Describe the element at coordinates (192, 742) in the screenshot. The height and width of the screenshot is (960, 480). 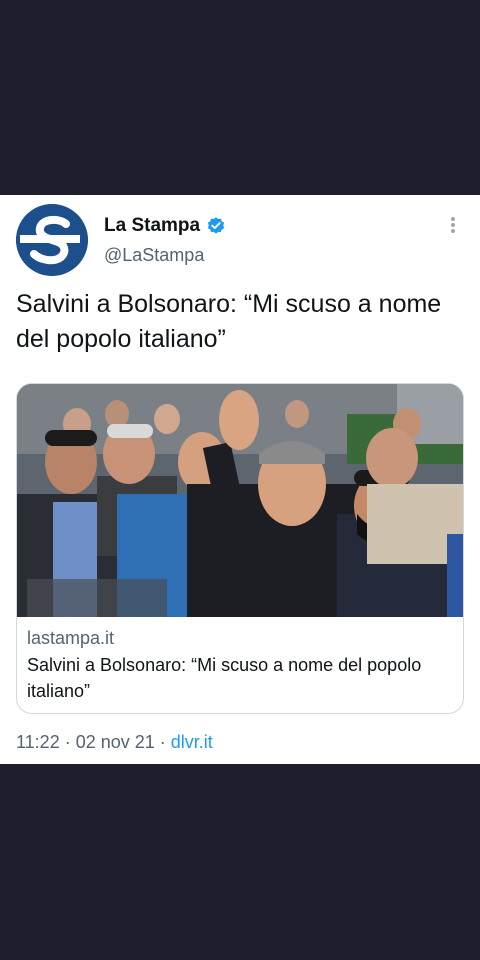
I see `source-link: dlvr.it` at that location.